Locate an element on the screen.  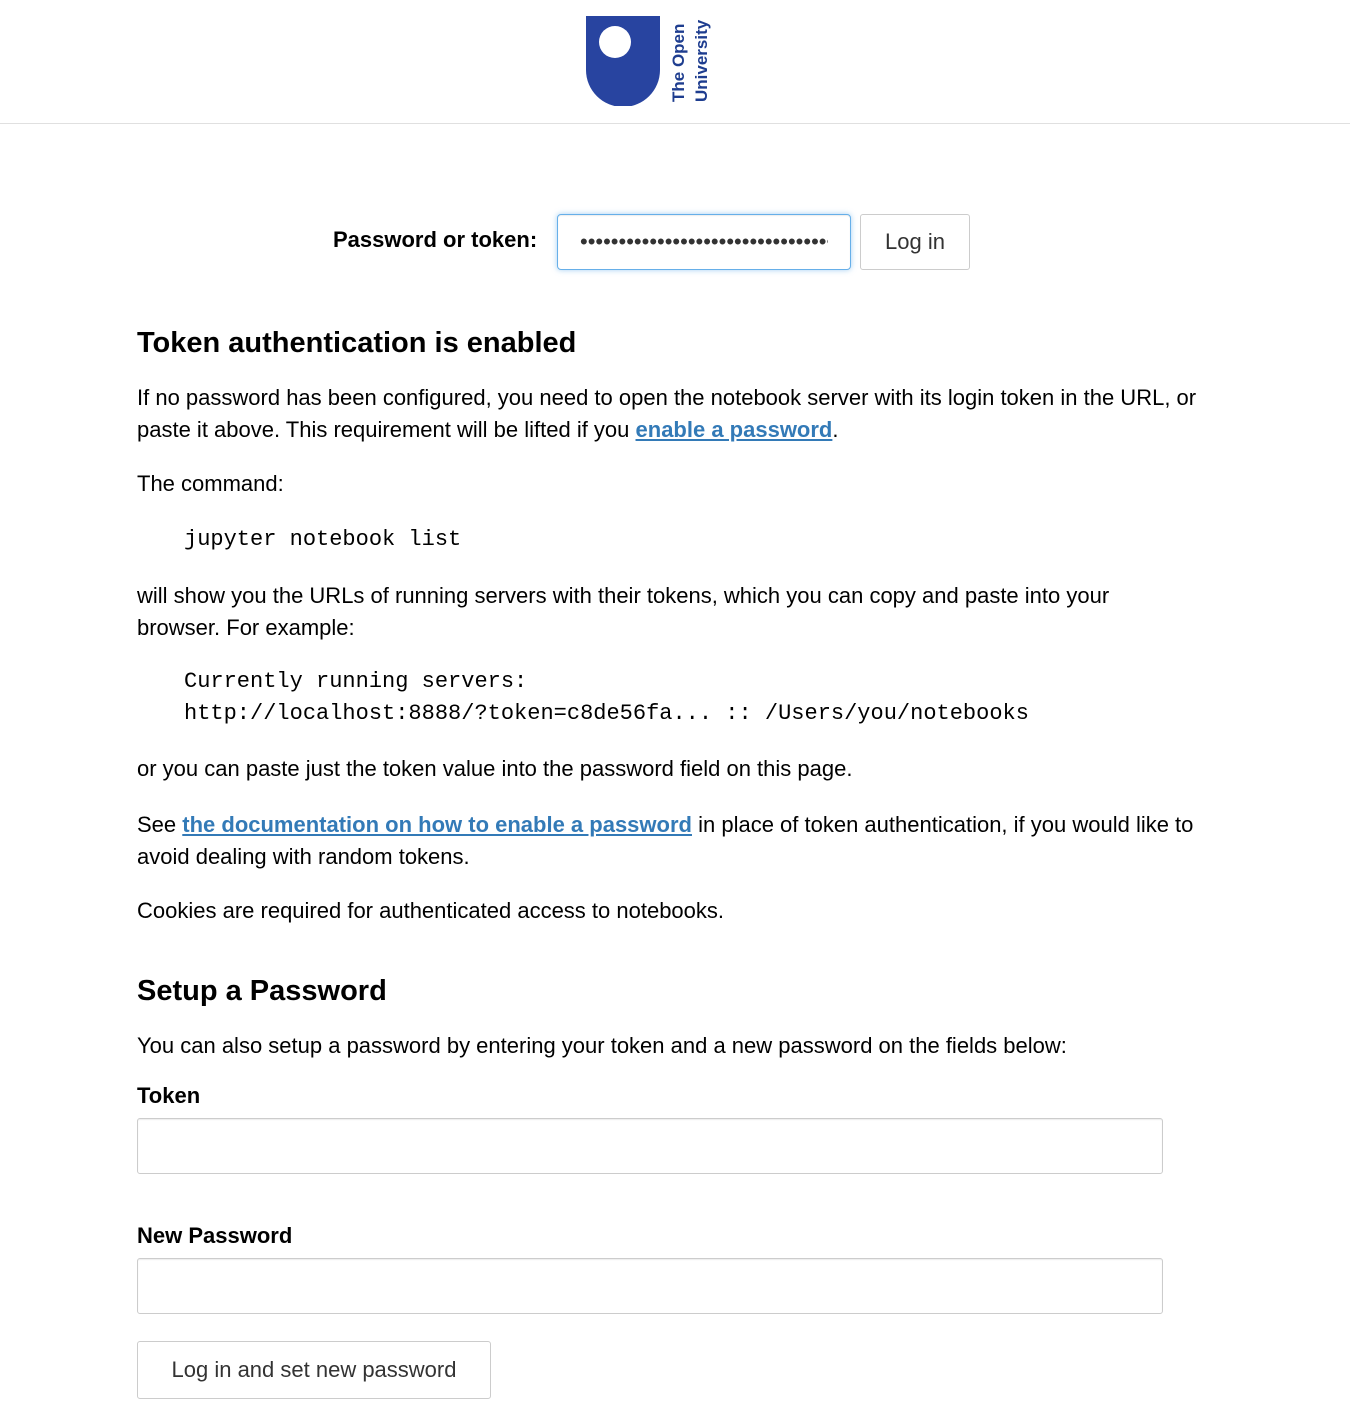
login-row: Password or token: Log in is located at coordinates (675, 242).